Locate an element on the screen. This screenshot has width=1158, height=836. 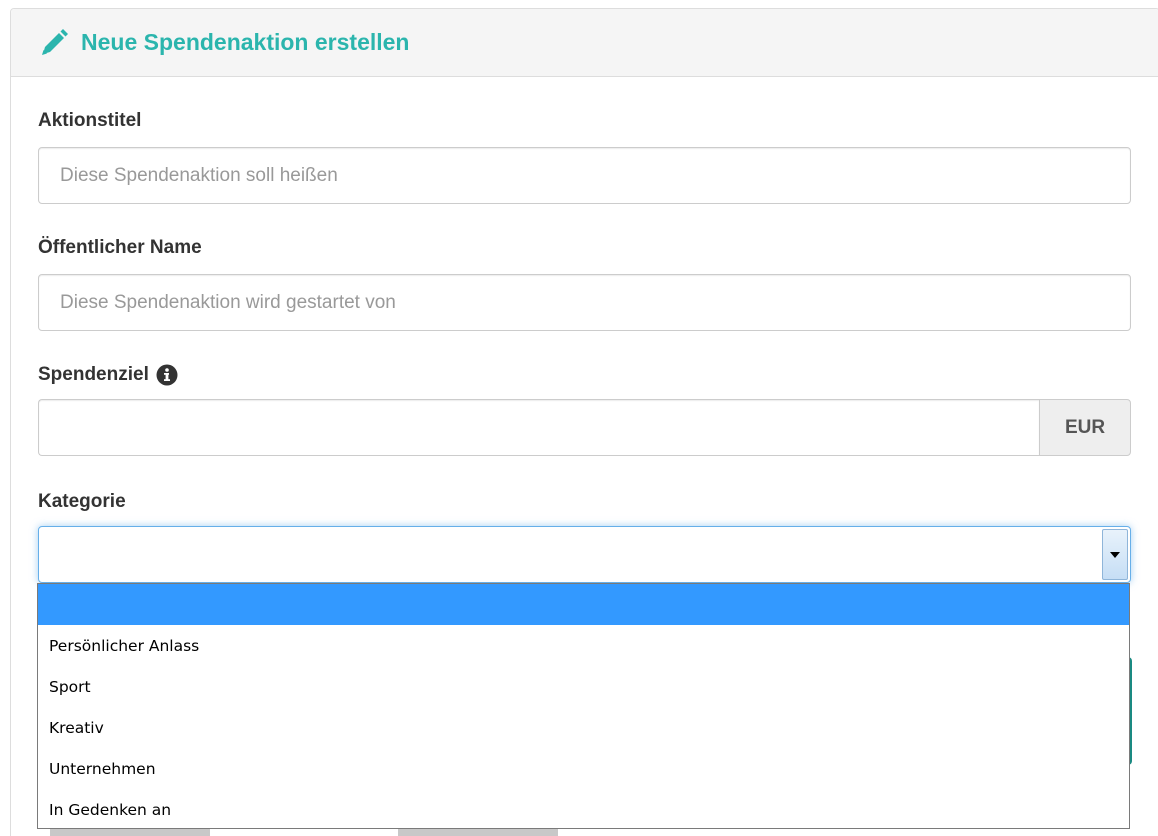
category-select is located at coordinates (584, 554).